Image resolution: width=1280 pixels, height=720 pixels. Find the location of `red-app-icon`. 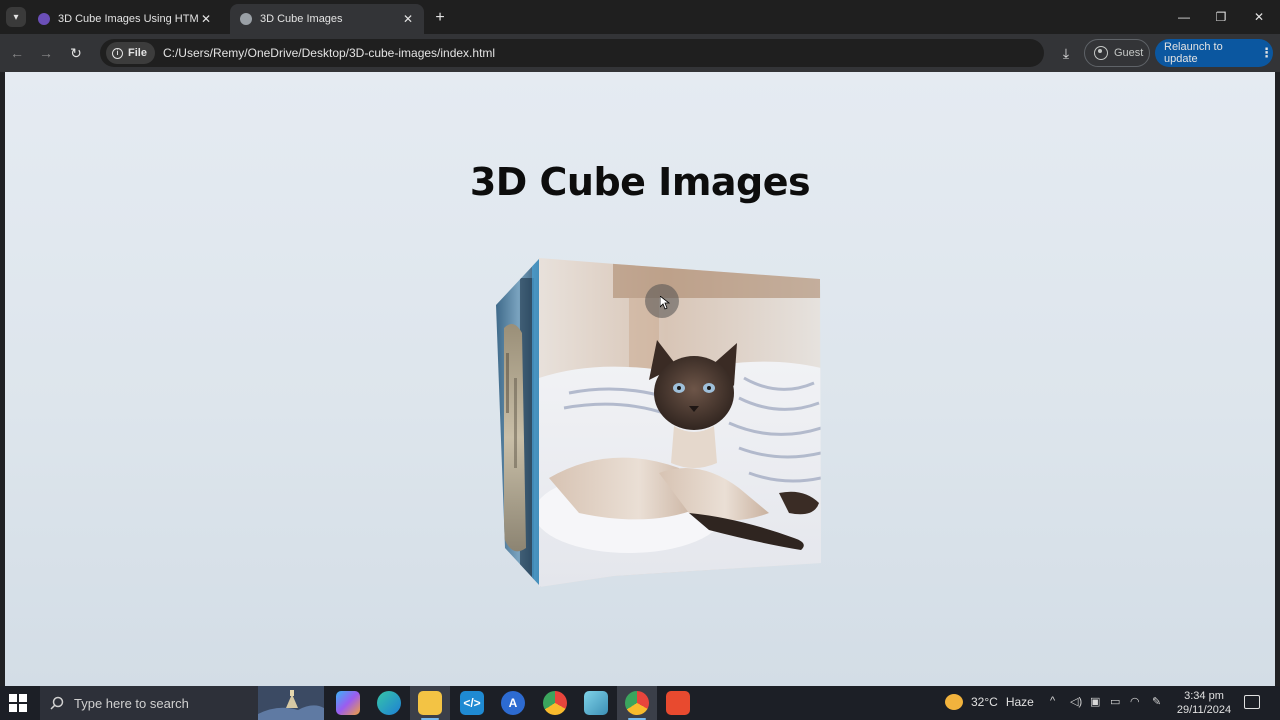

red-app-icon is located at coordinates (678, 703).